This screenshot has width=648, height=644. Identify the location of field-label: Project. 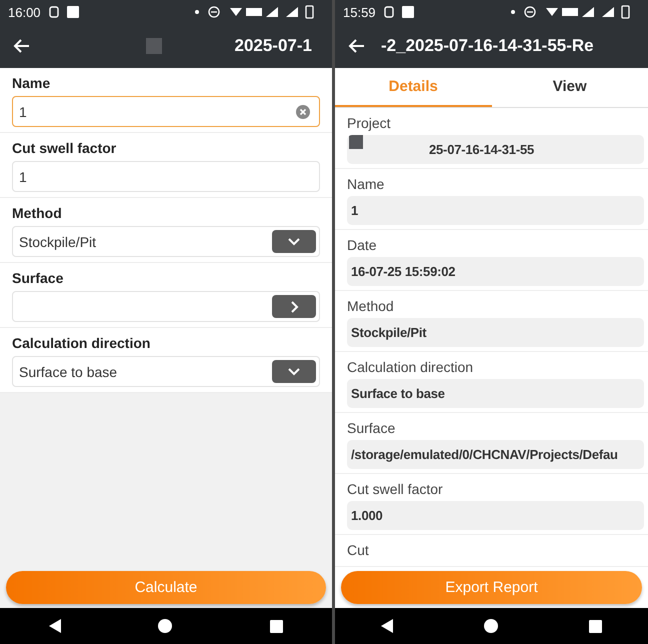
(369, 123).